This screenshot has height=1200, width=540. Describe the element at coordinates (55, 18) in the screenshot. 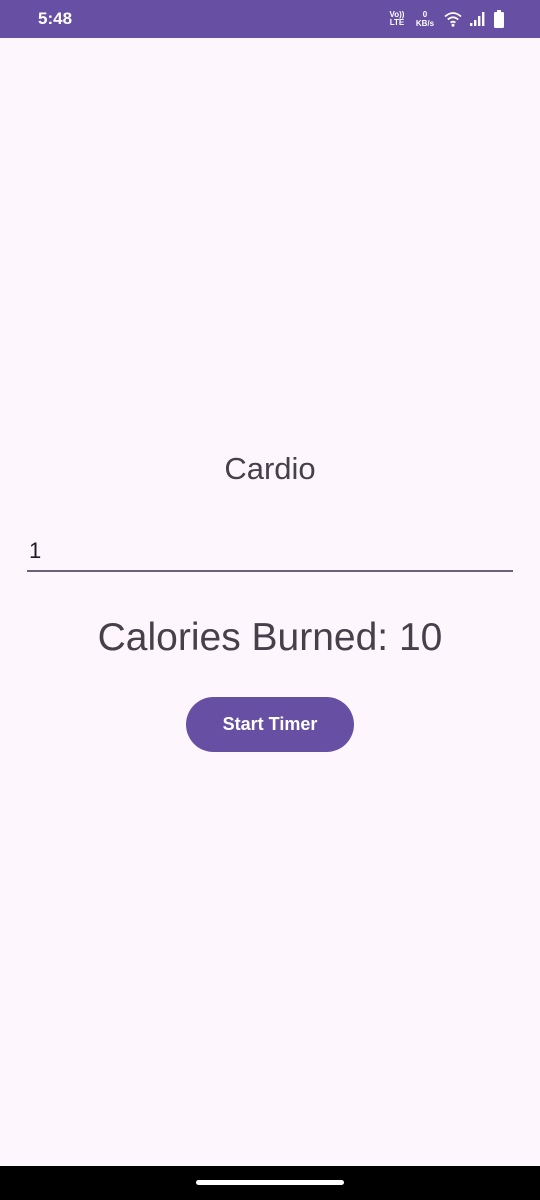

I see `status-clock: 5:48` at that location.